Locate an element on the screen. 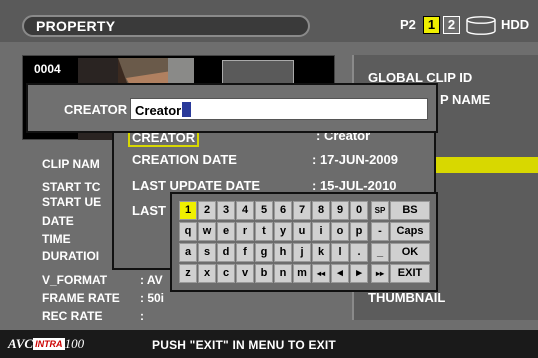  v-format-label: V_FORMAT is located at coordinates (75, 280).